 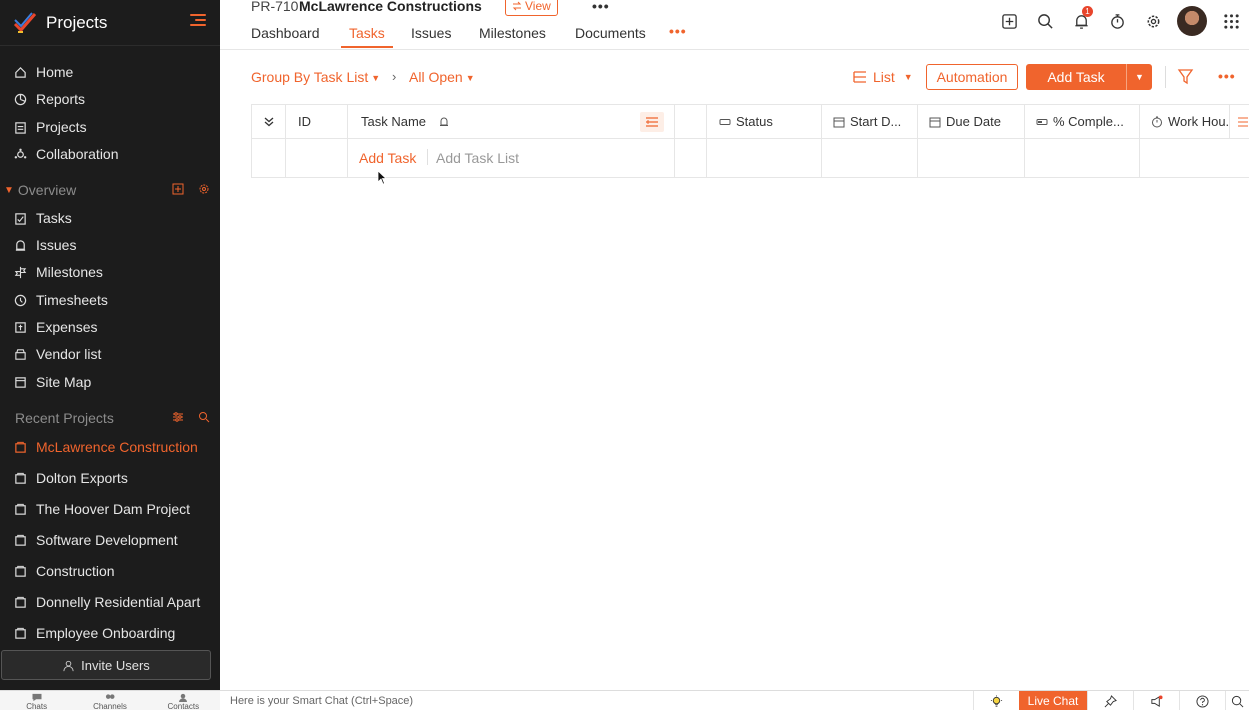 What do you see at coordinates (1231, 21) in the screenshot?
I see `apps-grid-icon` at bounding box center [1231, 21].